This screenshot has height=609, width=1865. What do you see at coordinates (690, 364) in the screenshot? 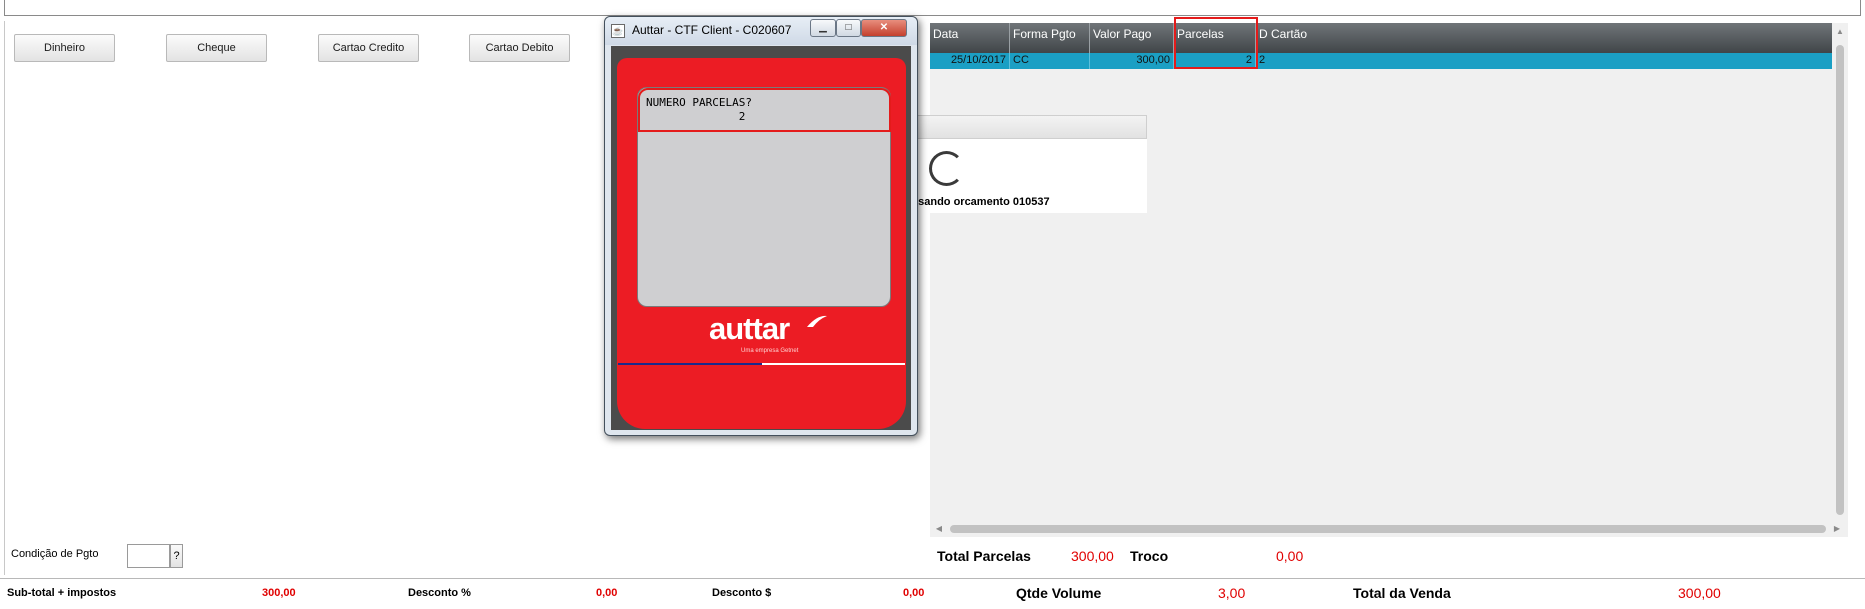
I see `ctf-progress-fill` at bounding box center [690, 364].